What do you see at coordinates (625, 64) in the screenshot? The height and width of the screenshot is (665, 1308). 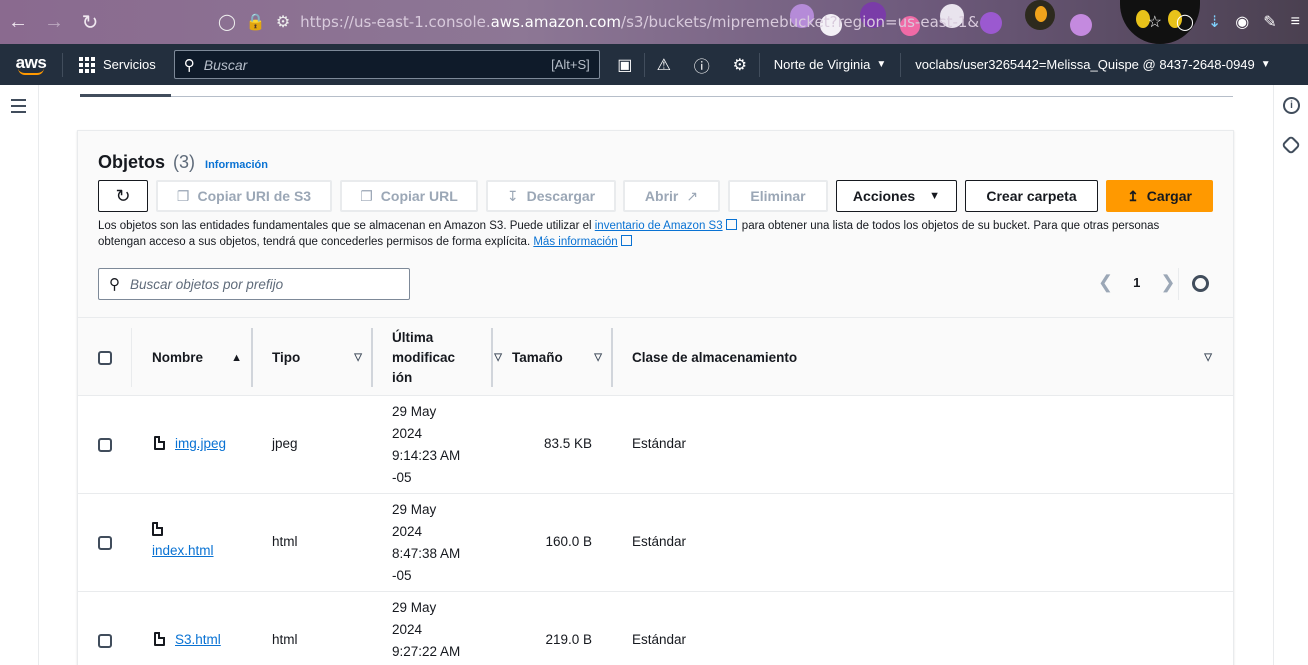 I see `cloudshell-icon: ▣` at bounding box center [625, 64].